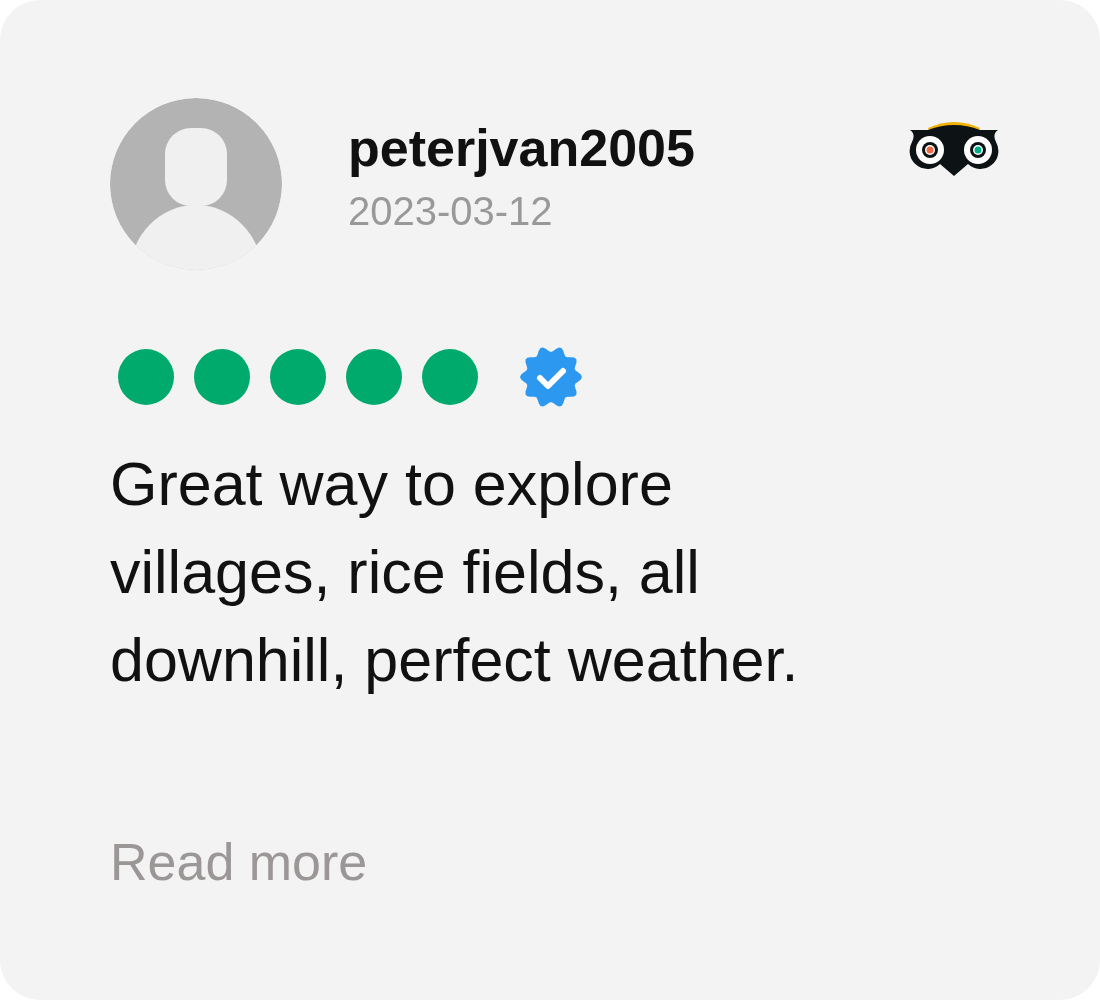 Image resolution: width=1100 pixels, height=1000 pixels. I want to click on avatar-icon, so click(196, 184).